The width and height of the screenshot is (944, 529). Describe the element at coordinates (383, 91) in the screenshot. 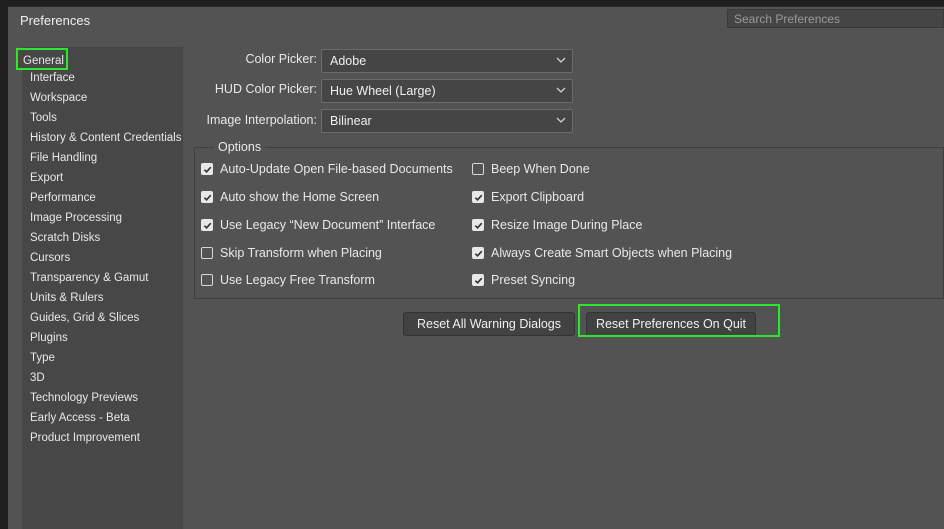

I see `hud-color-picker-value: Hue Wheel (Large)` at that location.